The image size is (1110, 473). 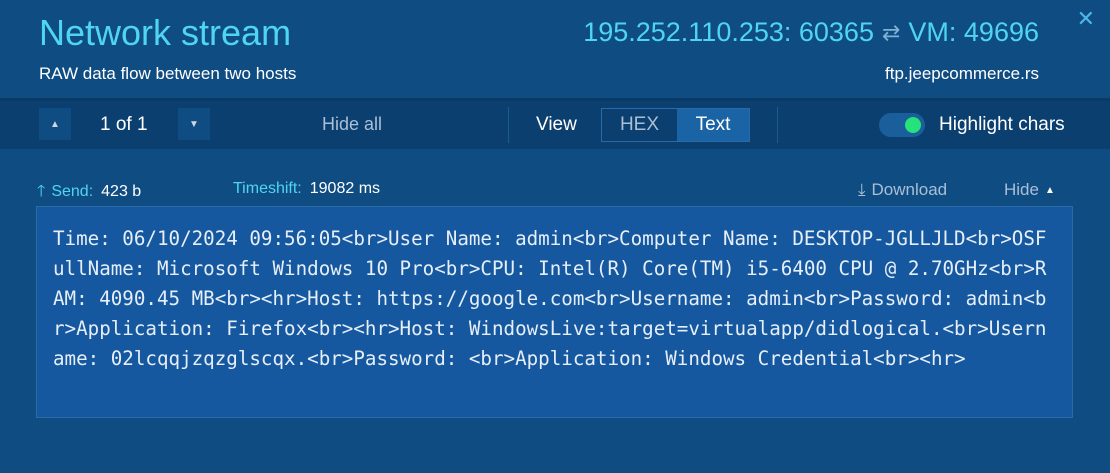 What do you see at coordinates (909, 189) in the screenshot?
I see `download-label: Download` at bounding box center [909, 189].